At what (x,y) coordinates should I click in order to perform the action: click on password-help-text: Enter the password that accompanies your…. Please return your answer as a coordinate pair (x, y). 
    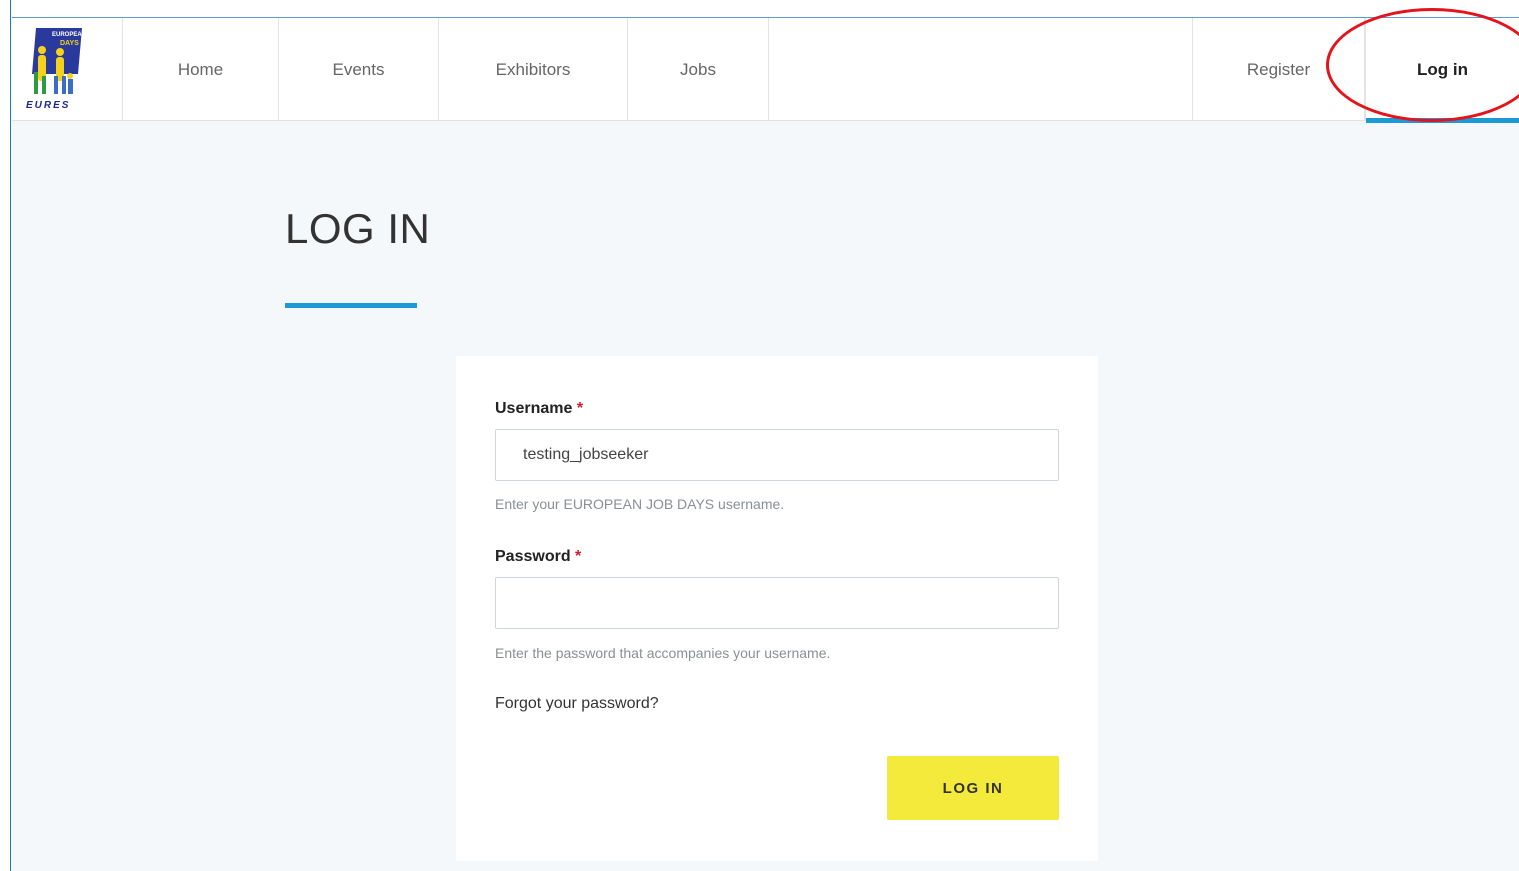
    Looking at the image, I should click on (663, 653).